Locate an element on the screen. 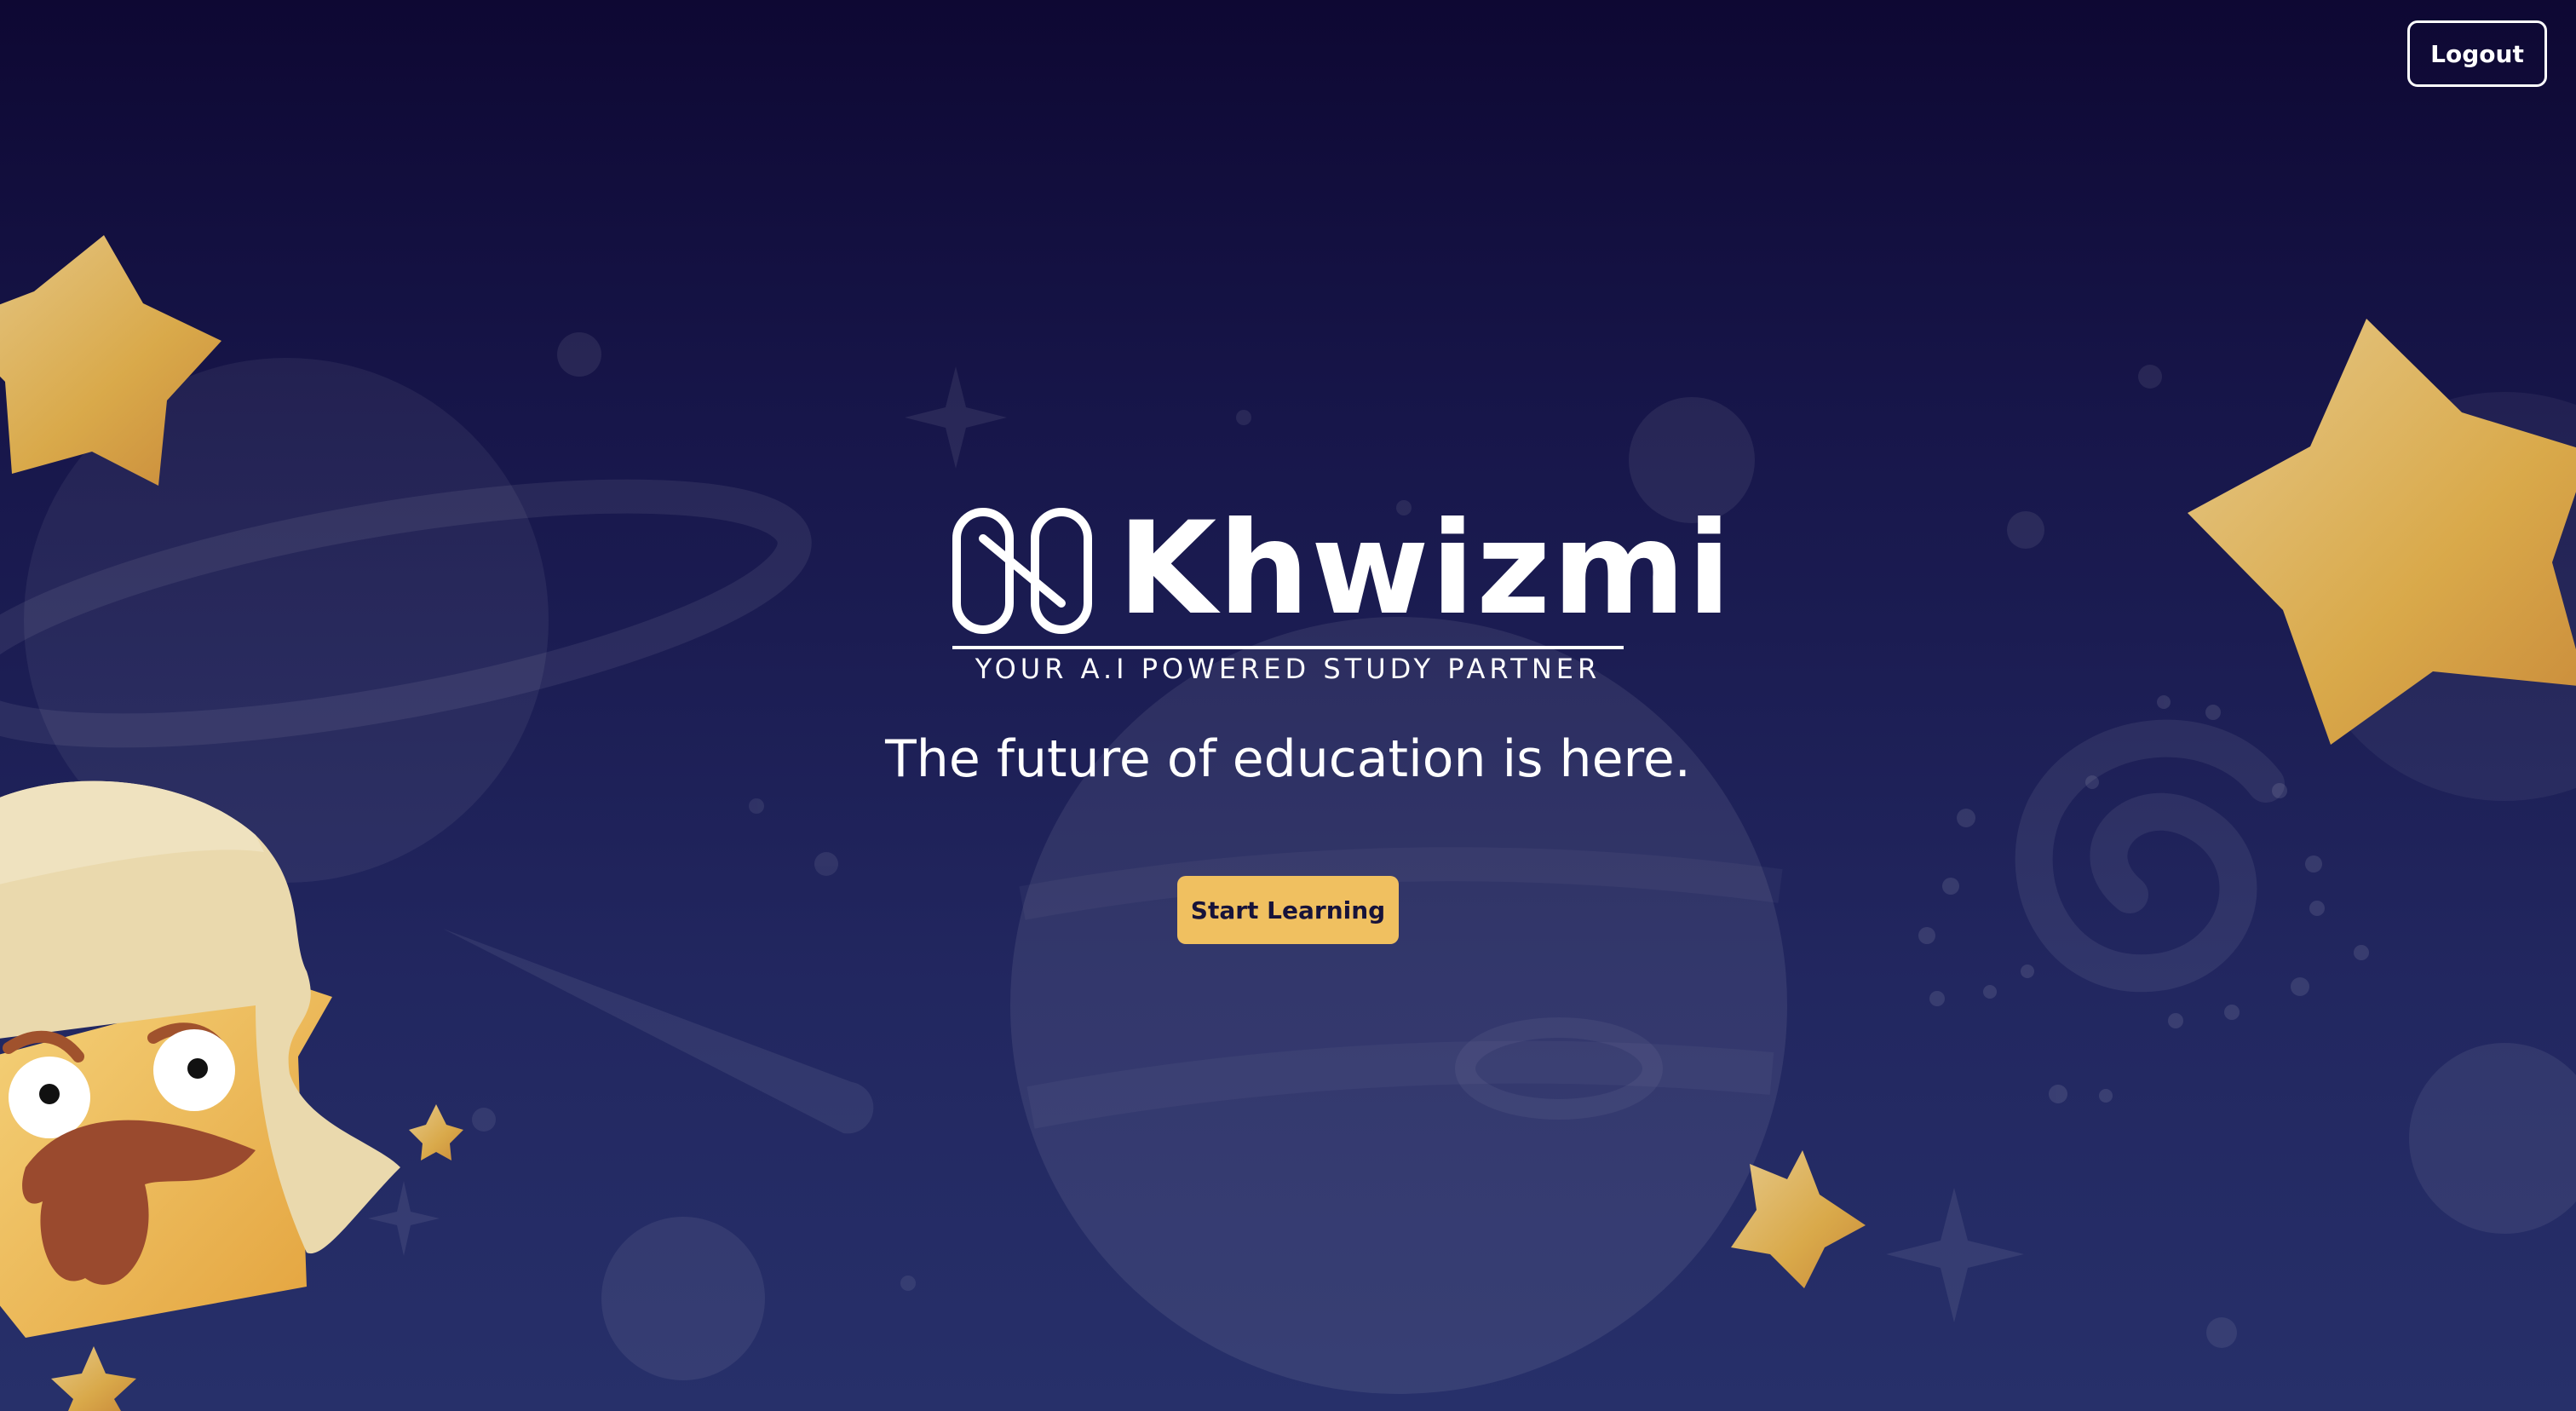 The image size is (2576, 1411). brand-divider is located at coordinates (1288, 647).